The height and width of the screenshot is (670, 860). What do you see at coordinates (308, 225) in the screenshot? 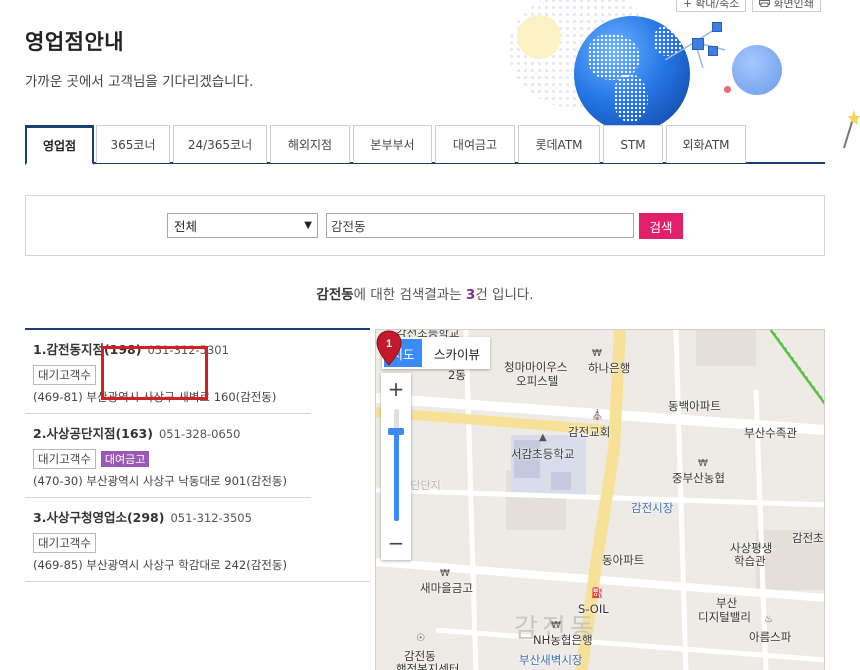
I see `chevron-down-icon: ▼` at bounding box center [308, 225].